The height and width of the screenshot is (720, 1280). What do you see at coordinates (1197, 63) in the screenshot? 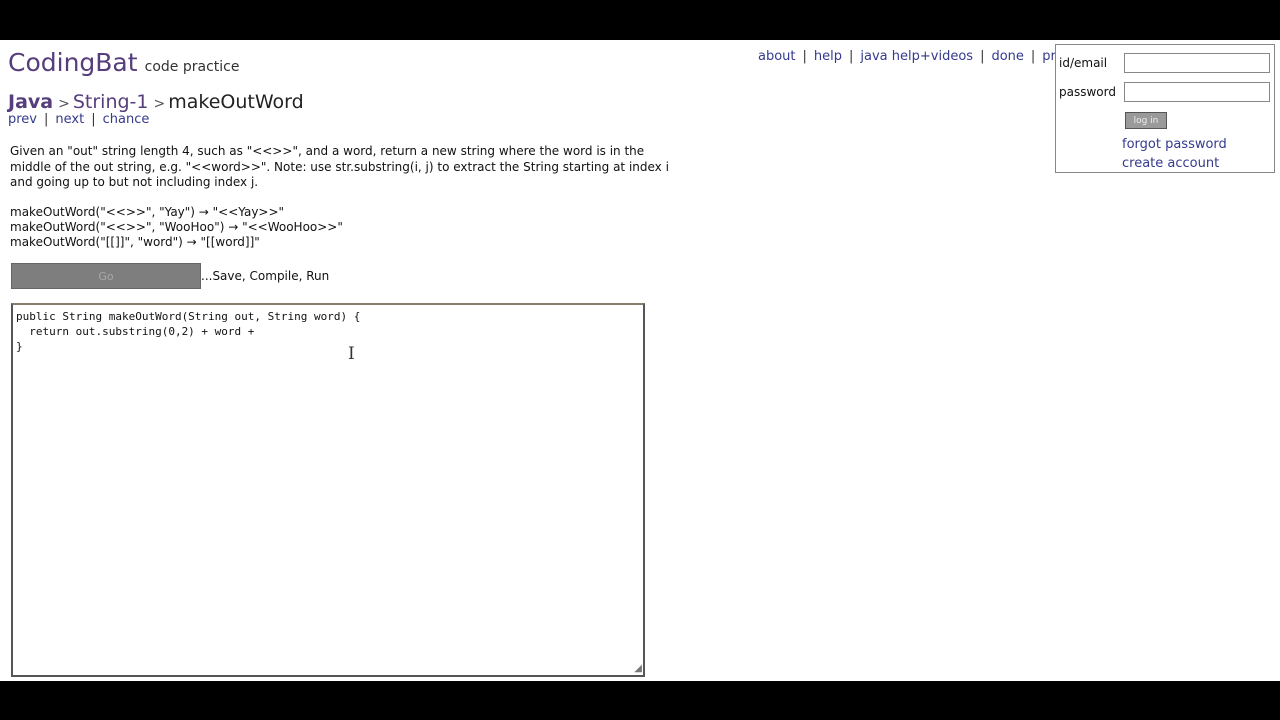
I see `id-email-input` at bounding box center [1197, 63].